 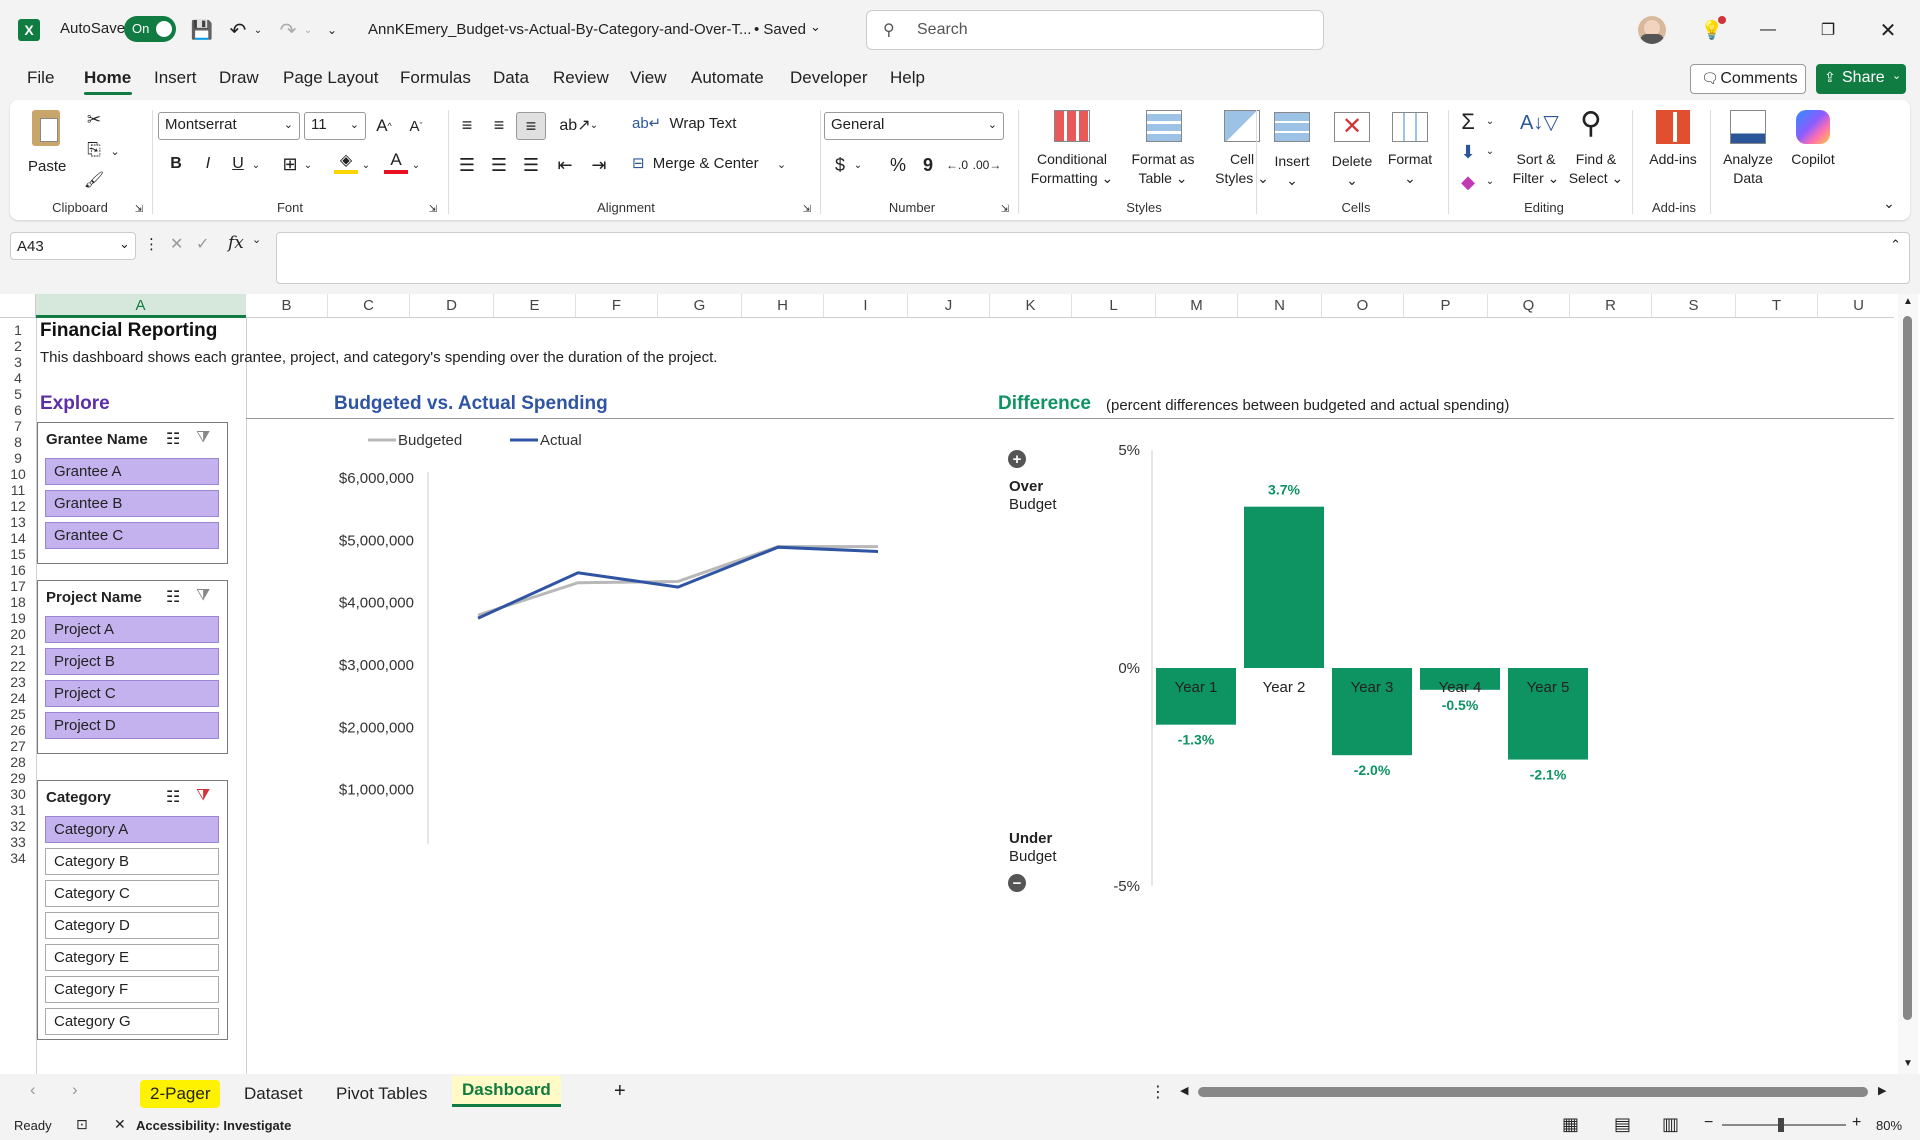 What do you see at coordinates (433, 209) in the screenshot?
I see `font-launcher-icon: ⇲` at bounding box center [433, 209].